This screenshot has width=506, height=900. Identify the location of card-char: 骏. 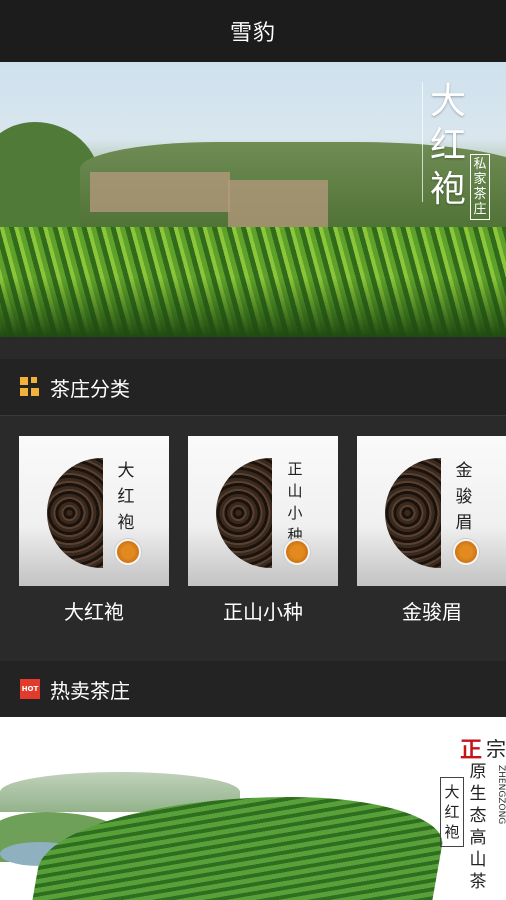
(464, 497).